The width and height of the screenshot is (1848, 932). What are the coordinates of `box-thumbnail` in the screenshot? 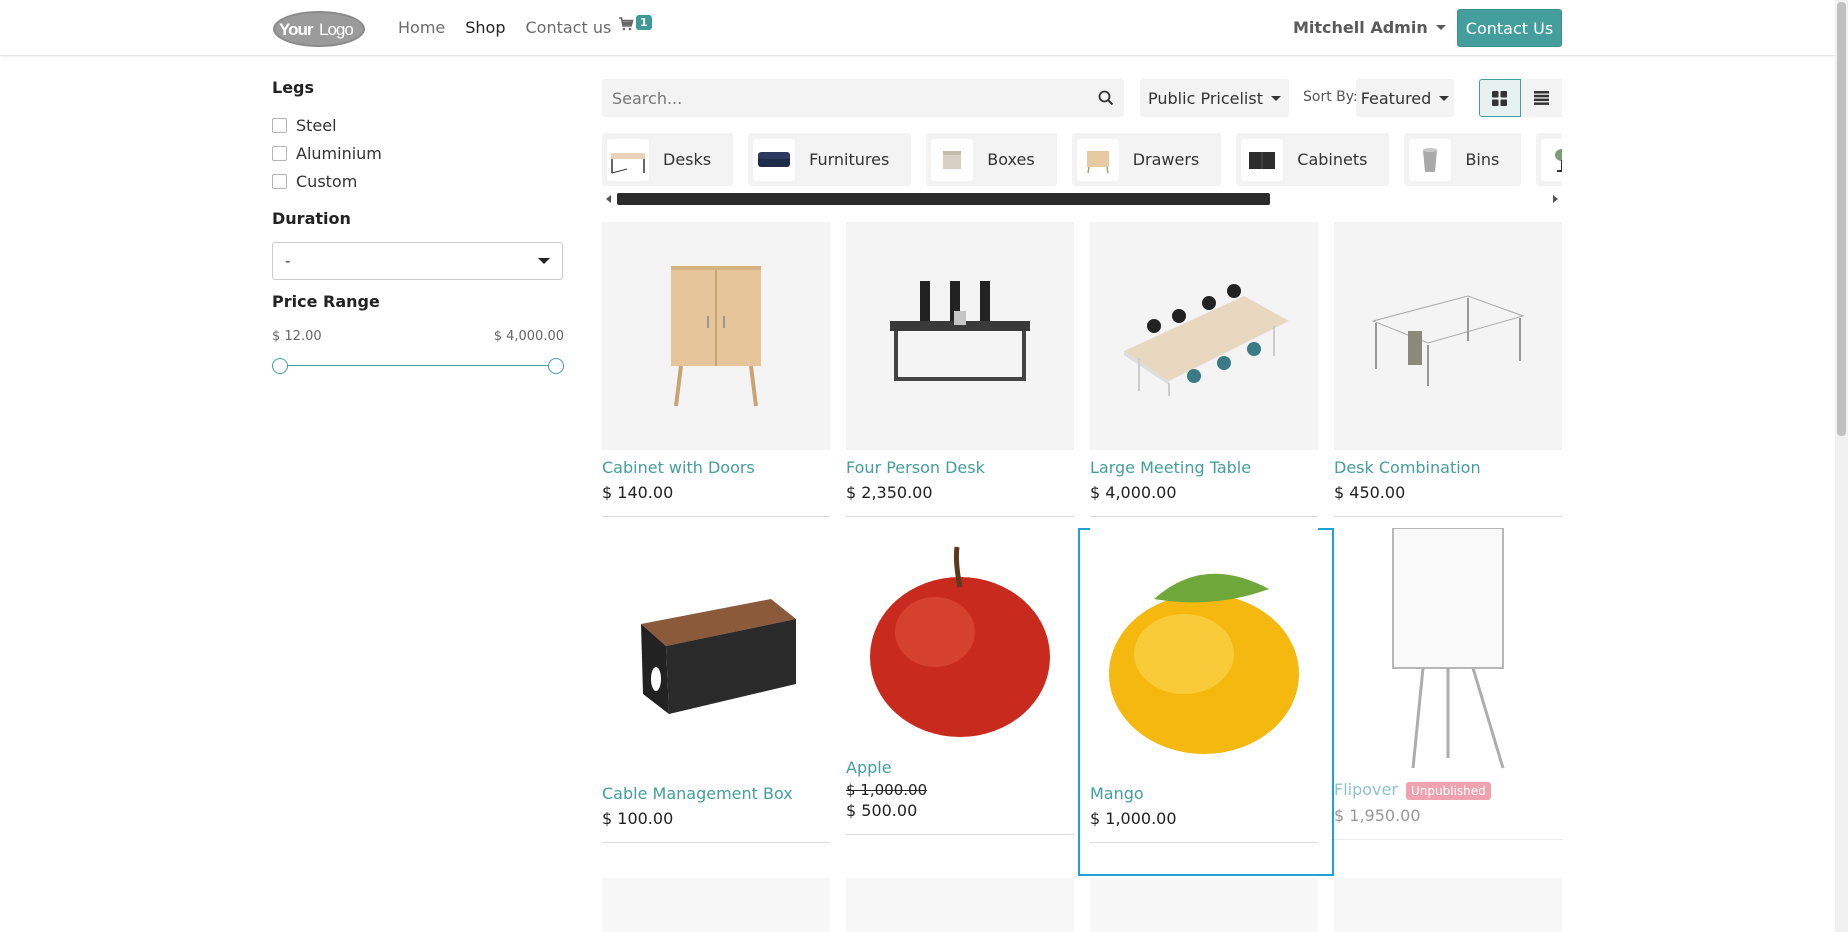 It's located at (952, 159).